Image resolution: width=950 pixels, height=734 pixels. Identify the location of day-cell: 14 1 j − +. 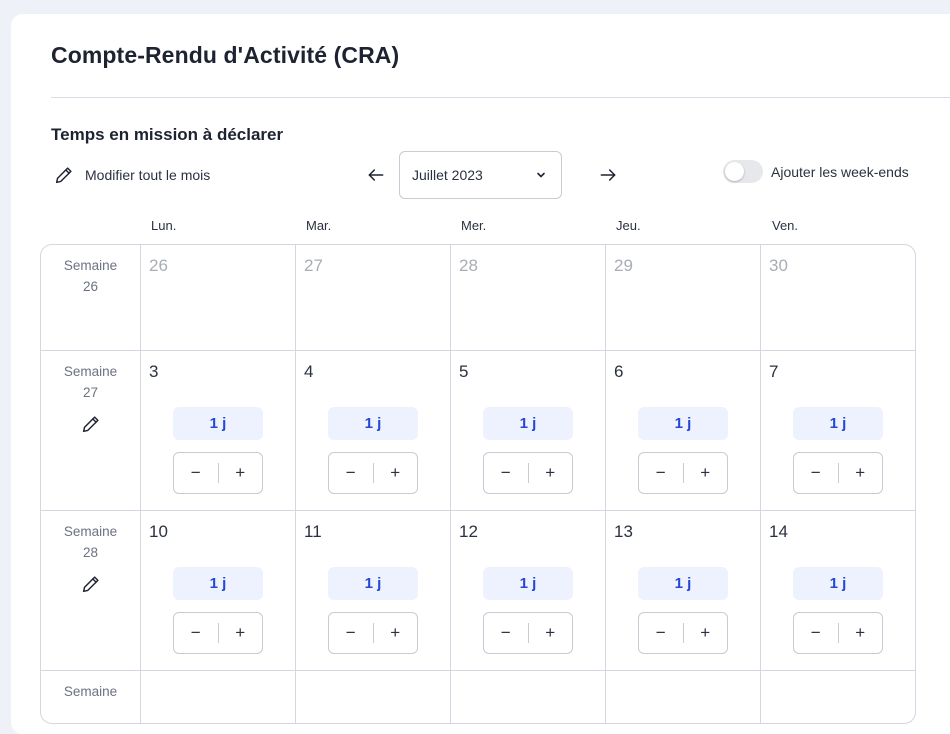
(837, 590).